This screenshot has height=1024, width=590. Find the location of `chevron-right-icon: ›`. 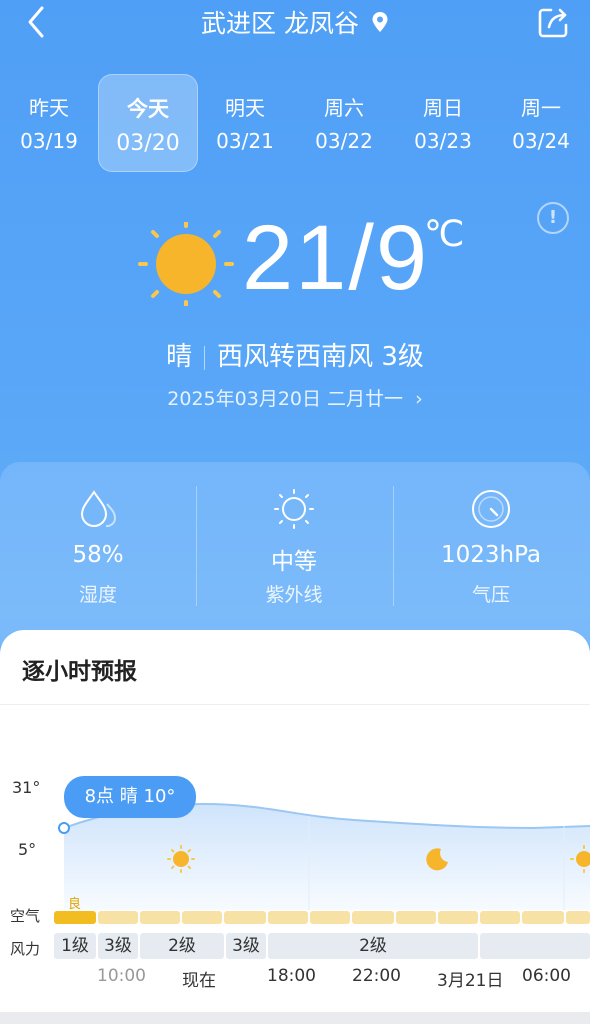

chevron-right-icon: › is located at coordinates (419, 399).